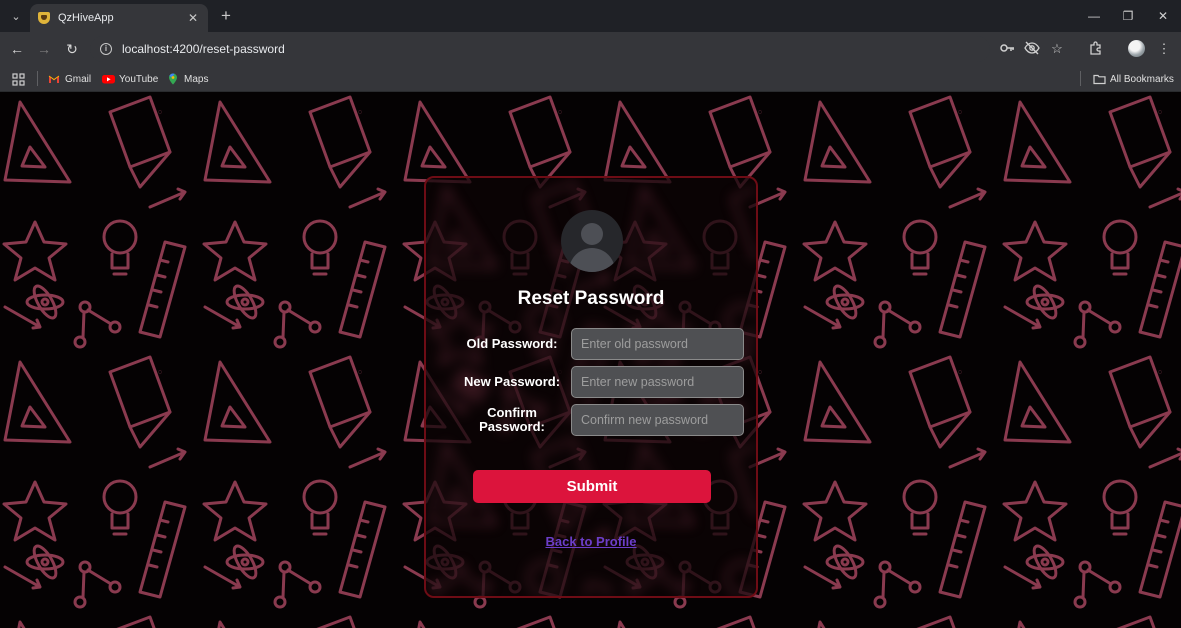  Describe the element at coordinates (590, 16) in the screenshot. I see `browser-tab-strip: ⌄ QzHiveApp ✕ + — ❐ ✕` at that location.